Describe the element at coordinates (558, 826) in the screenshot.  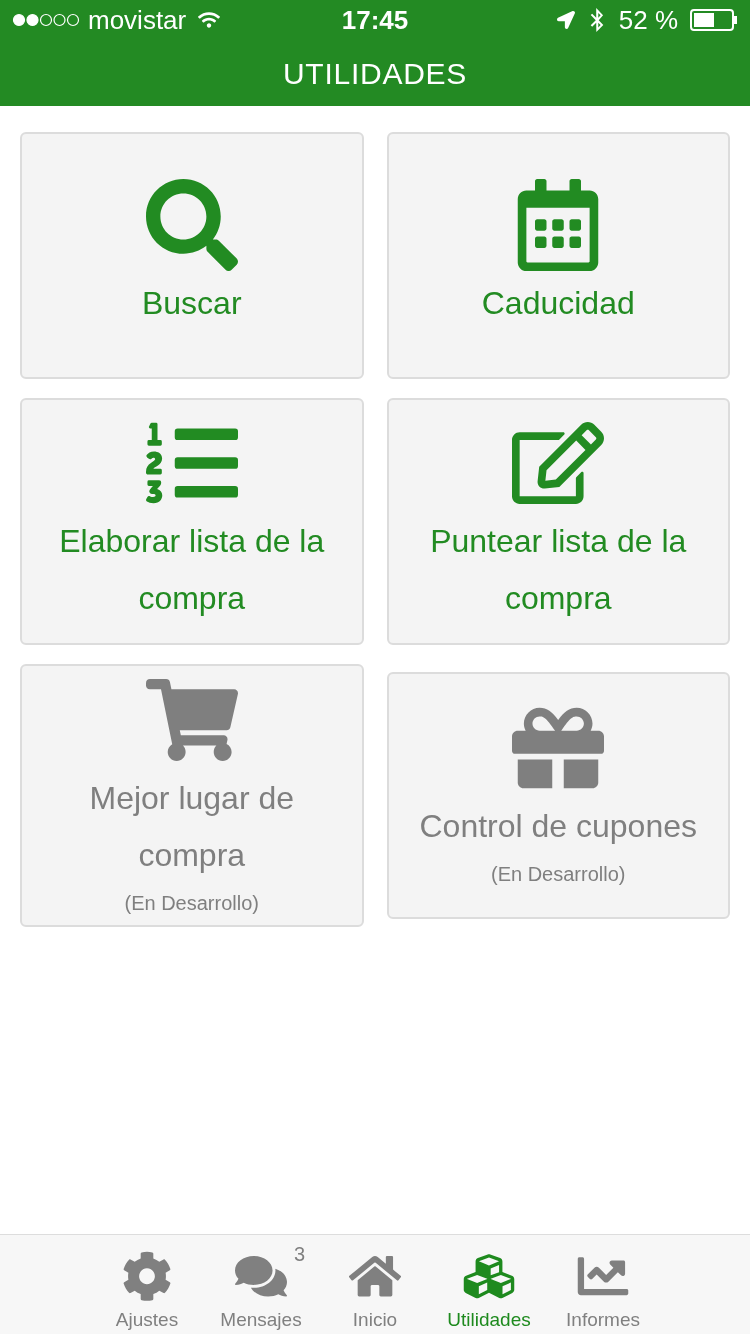
I see `tile-title: Control de cupones` at that location.